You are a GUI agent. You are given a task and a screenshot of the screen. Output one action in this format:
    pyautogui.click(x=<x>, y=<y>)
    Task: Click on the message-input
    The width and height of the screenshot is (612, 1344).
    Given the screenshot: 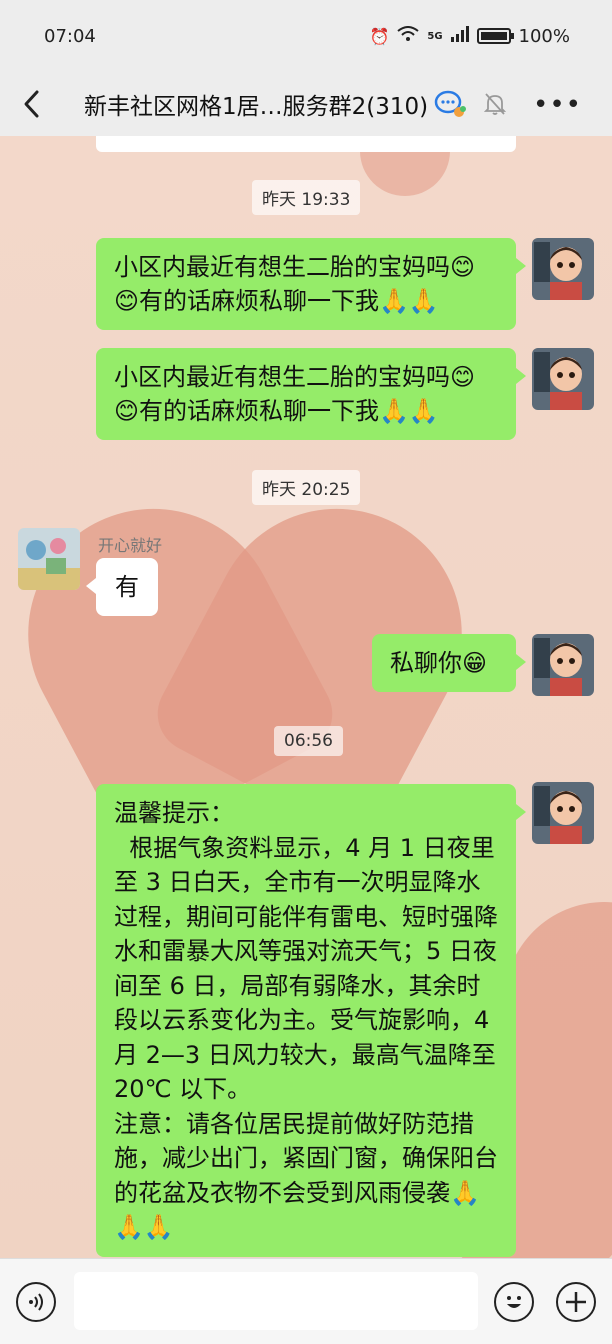 What is the action you would take?
    pyautogui.click(x=276, y=1301)
    